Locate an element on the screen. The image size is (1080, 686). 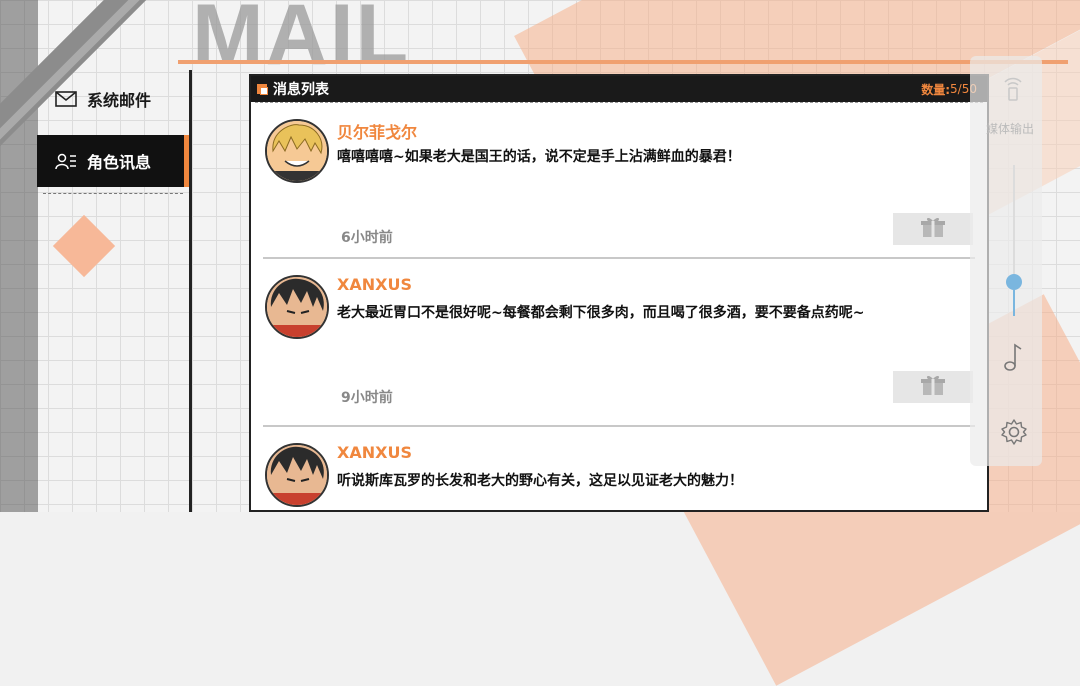
gear-icon is located at coordinates (1014, 434).